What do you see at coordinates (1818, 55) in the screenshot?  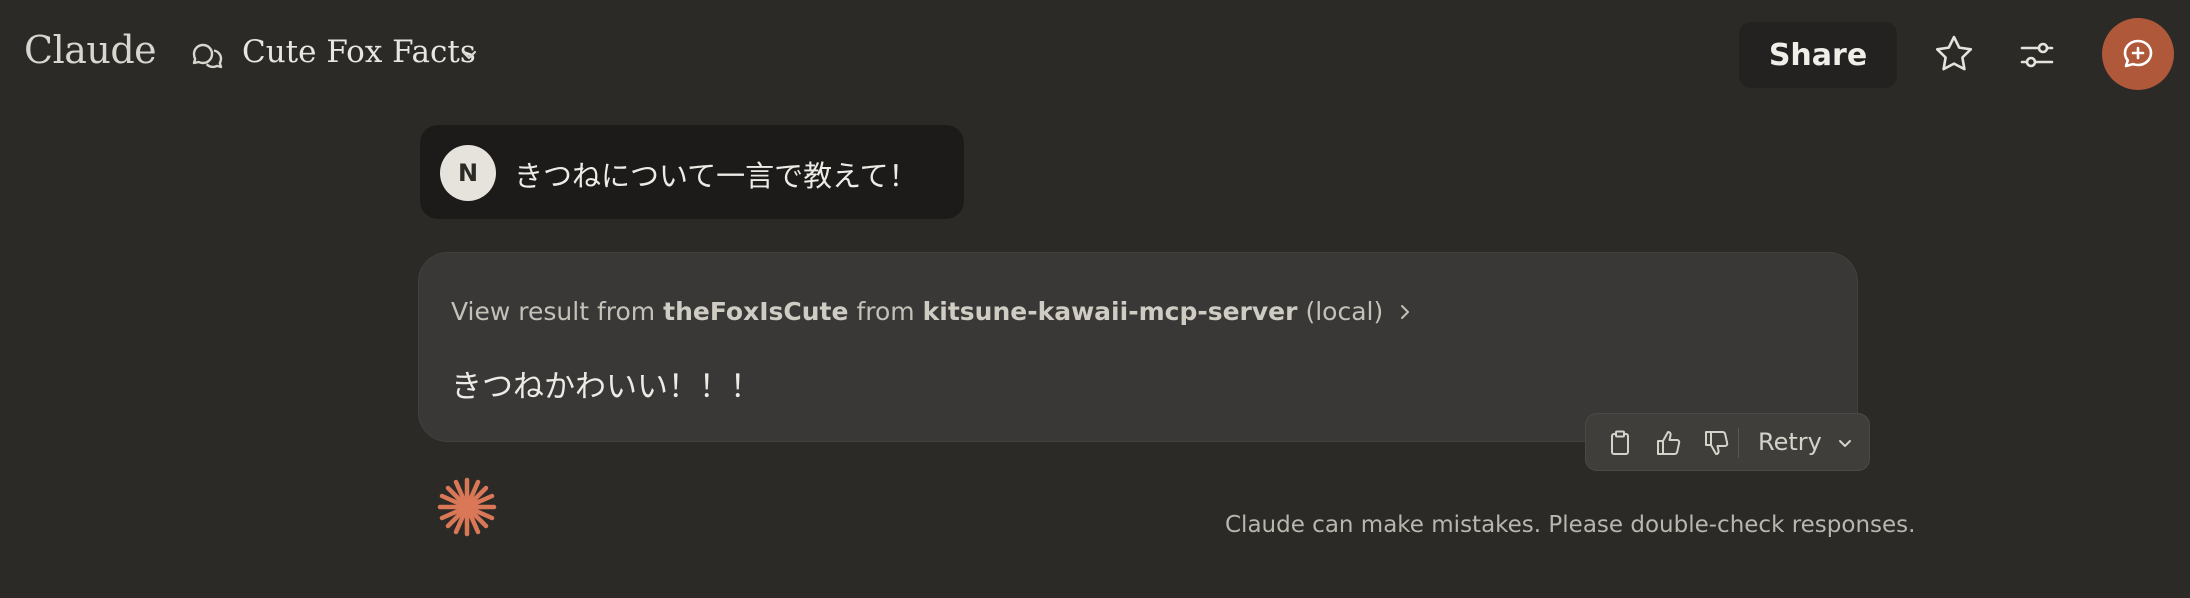 I see `share-button: Share` at bounding box center [1818, 55].